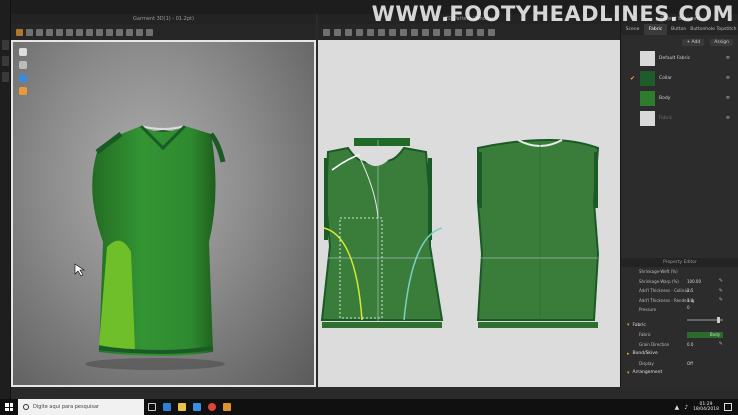 This screenshot has height=415, width=738. I want to click on search-placeholder: Digite aqui para pesquisar, so click(66, 407).